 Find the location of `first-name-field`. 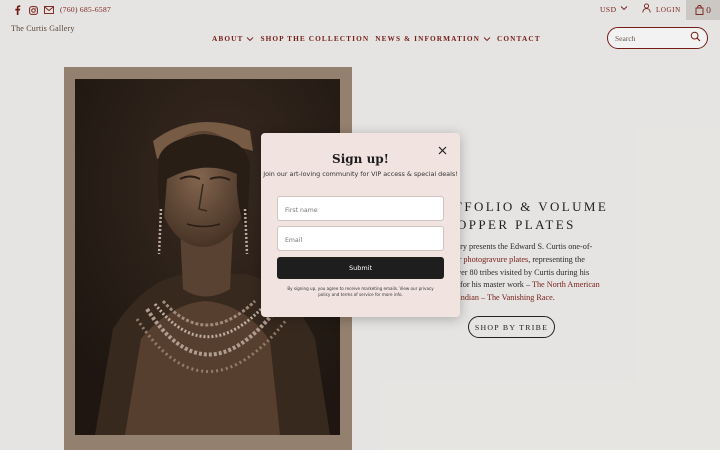

first-name-field is located at coordinates (360, 210).